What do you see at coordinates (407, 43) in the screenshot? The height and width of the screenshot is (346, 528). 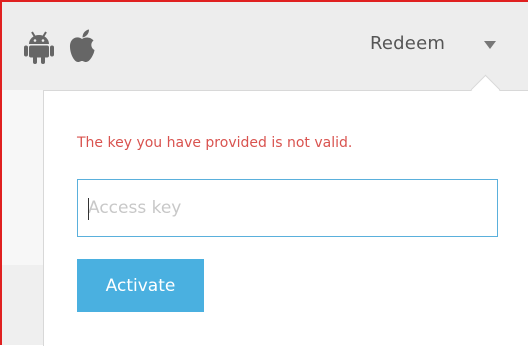 I see `redeem-menu-label: Redeem` at bounding box center [407, 43].